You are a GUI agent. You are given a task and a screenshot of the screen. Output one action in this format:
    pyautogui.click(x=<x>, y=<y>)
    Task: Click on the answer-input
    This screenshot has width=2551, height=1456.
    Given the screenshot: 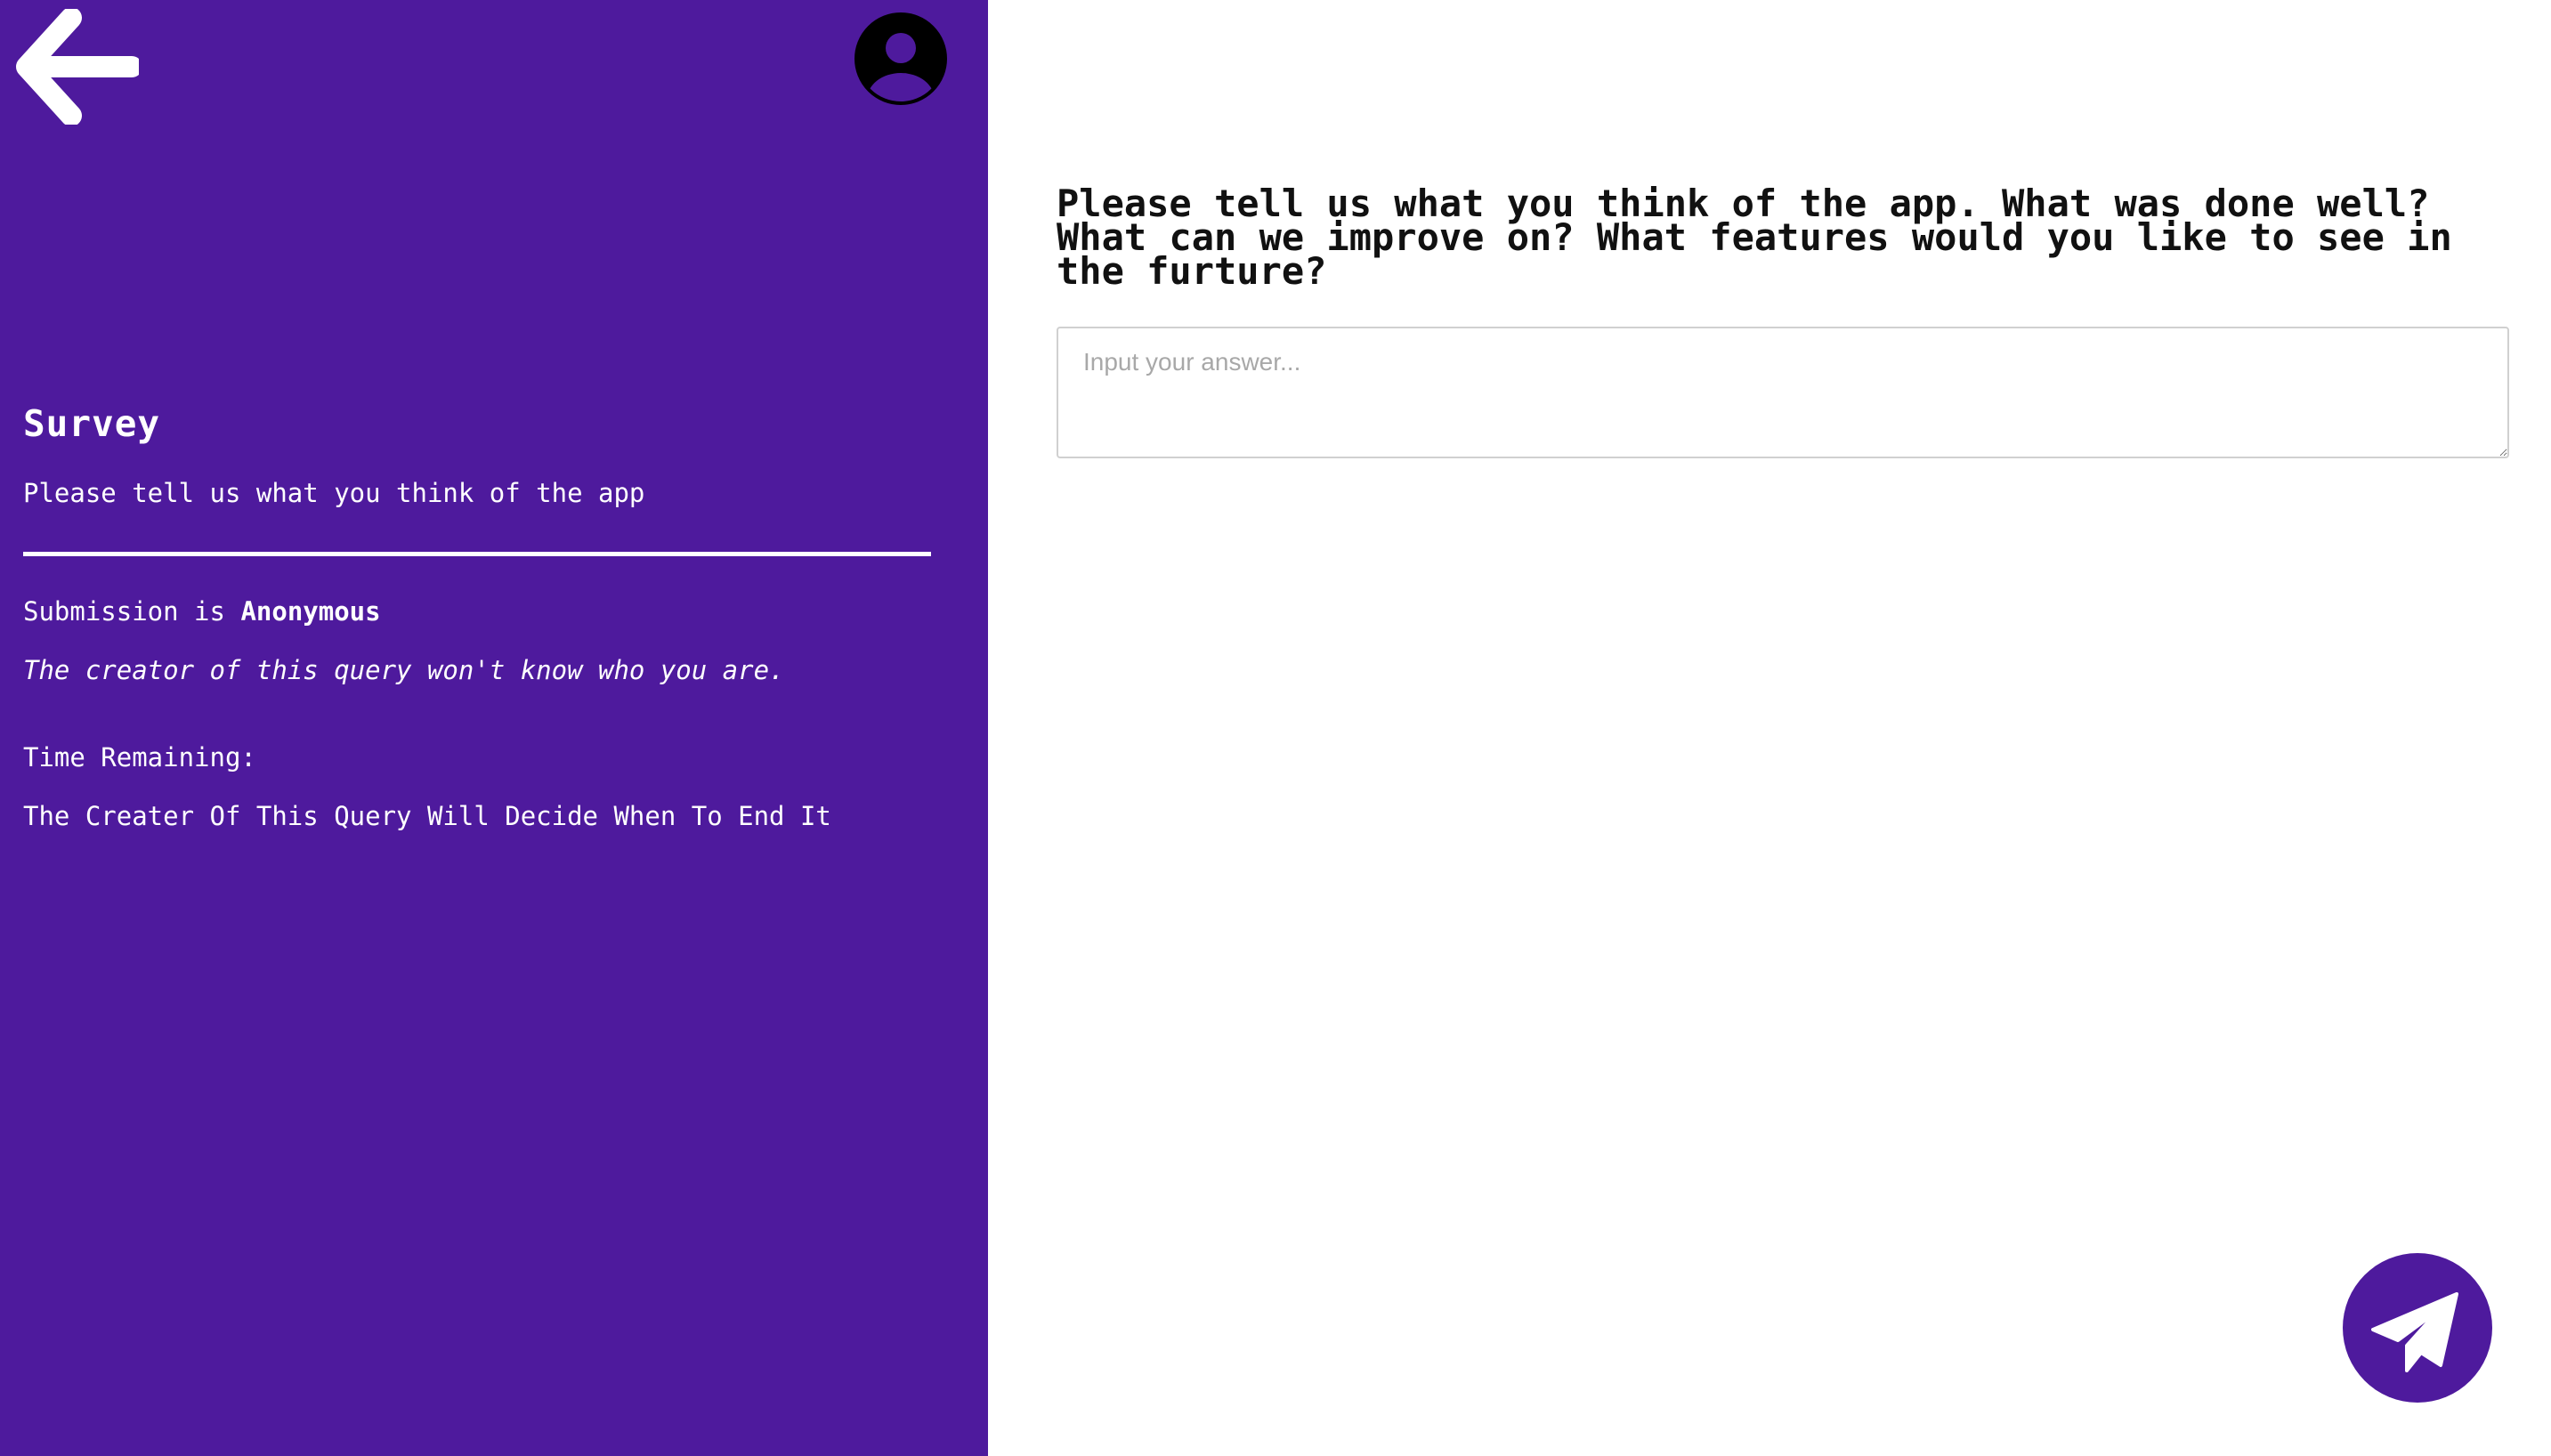 What is the action you would take?
    pyautogui.click(x=1783, y=392)
    